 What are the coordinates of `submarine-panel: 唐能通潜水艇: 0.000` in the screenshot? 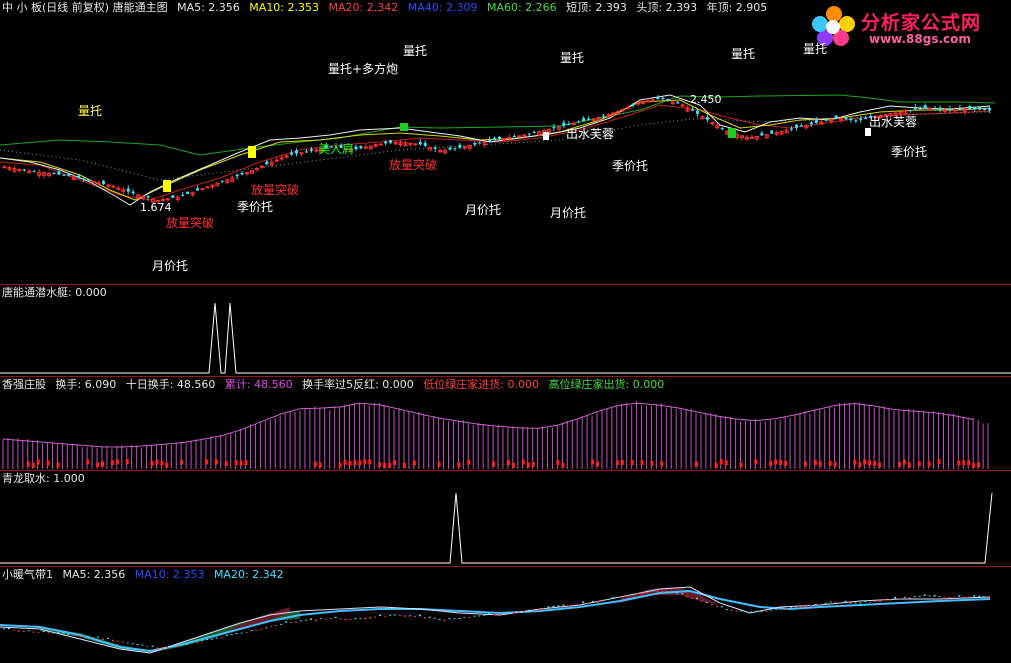 It's located at (505, 330).